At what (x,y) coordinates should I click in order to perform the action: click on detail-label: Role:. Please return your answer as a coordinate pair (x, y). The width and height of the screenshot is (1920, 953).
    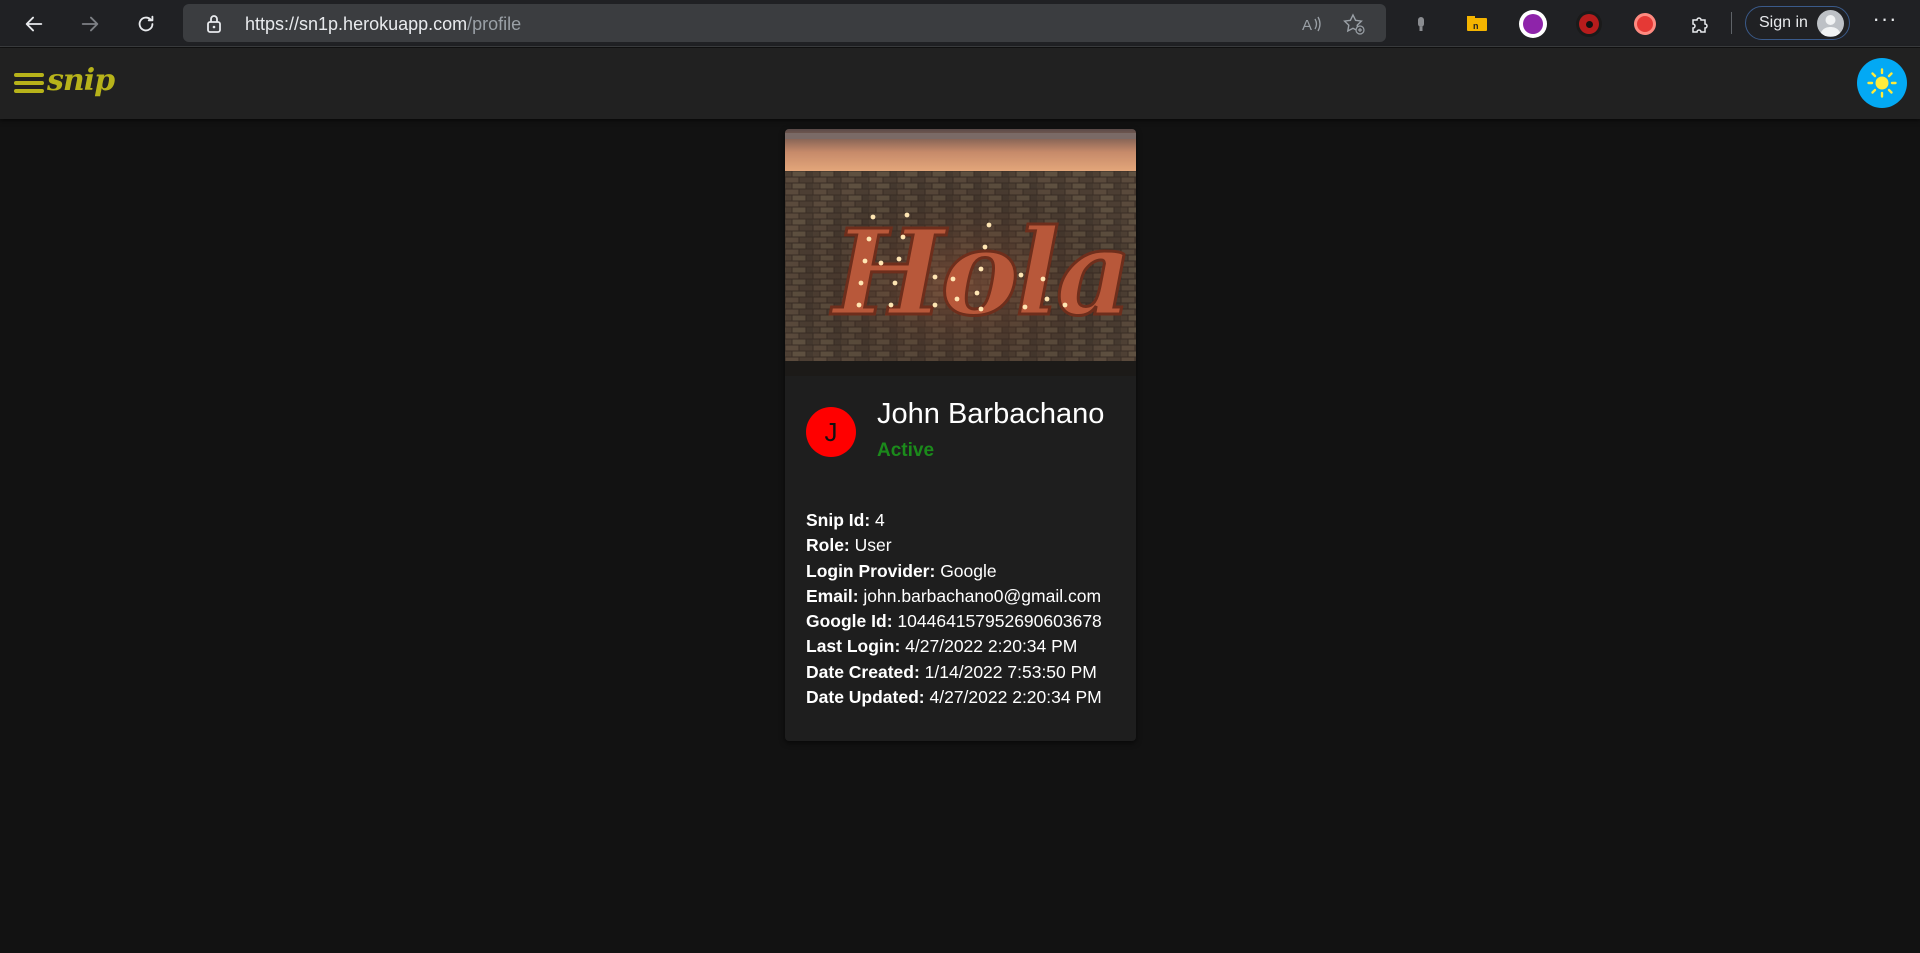
    Looking at the image, I should click on (828, 545).